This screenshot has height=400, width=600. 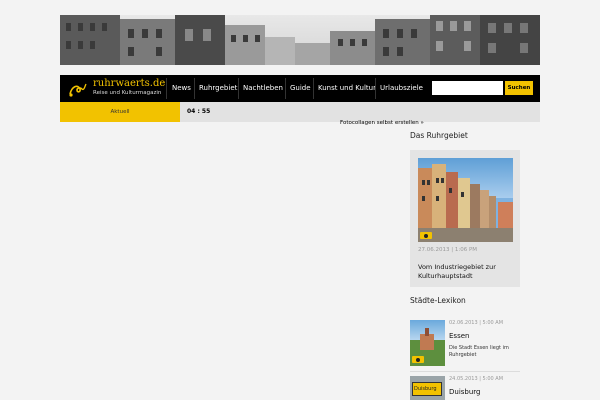 What do you see at coordinates (465, 200) in the screenshot?
I see `featured-article-image` at bounding box center [465, 200].